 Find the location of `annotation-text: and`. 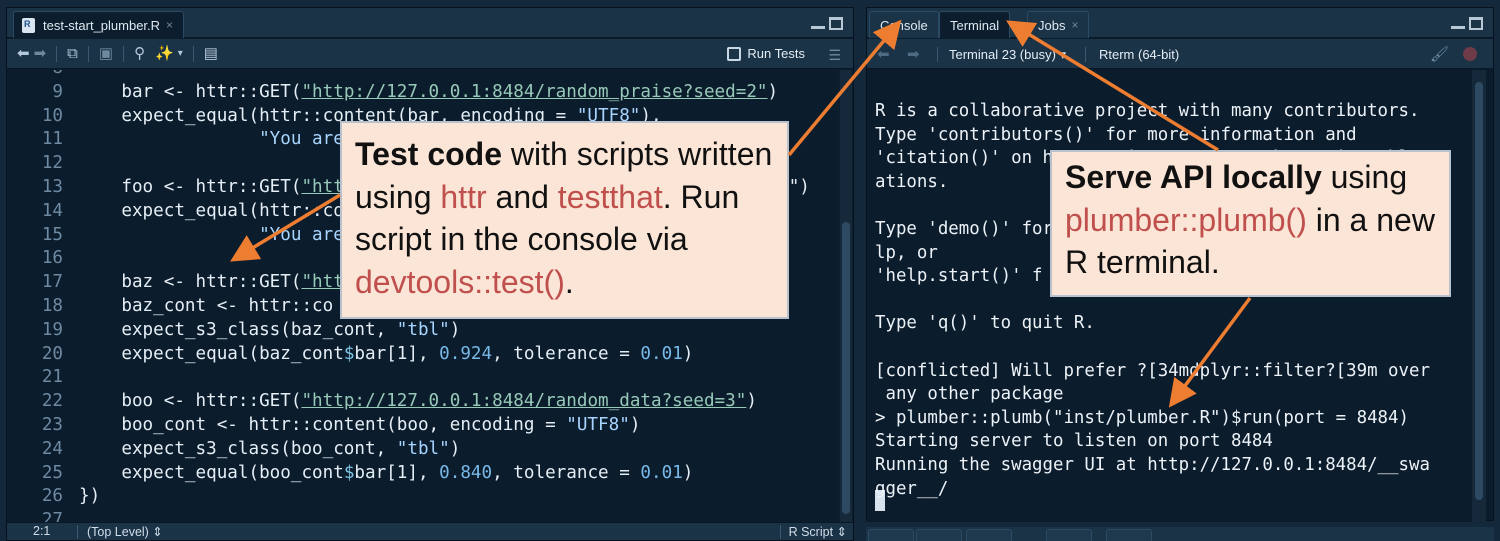

annotation-text: and is located at coordinates (522, 196).